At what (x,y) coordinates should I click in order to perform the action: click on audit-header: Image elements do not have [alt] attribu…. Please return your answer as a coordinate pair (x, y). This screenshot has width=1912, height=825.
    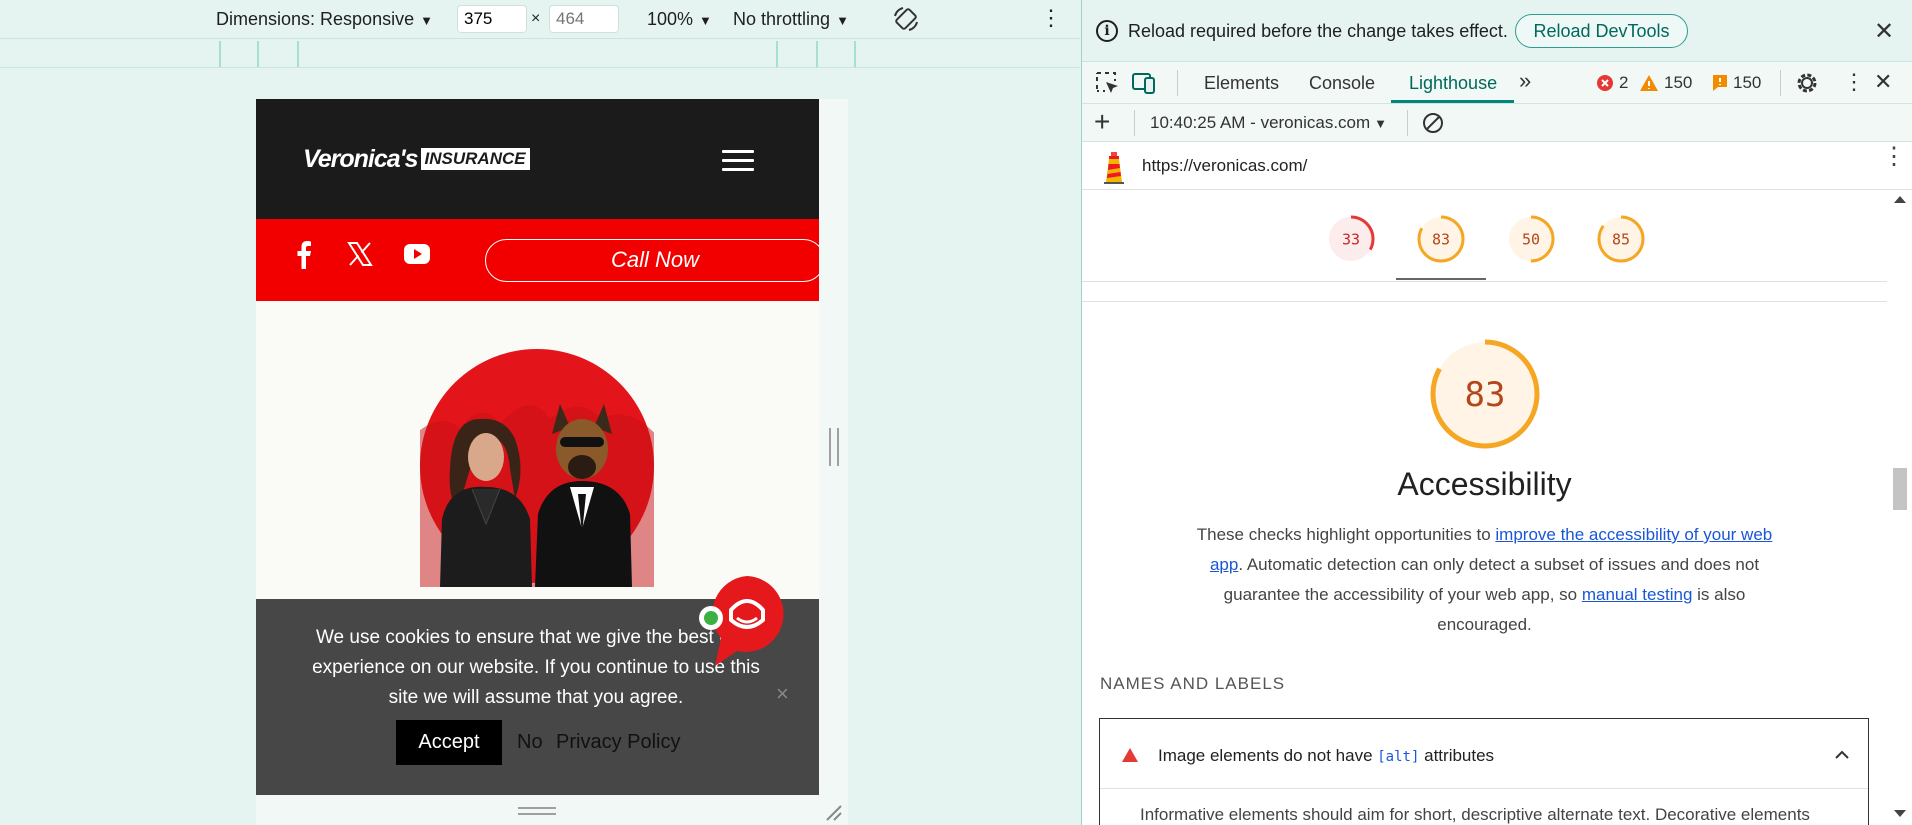
    Looking at the image, I should click on (1484, 754).